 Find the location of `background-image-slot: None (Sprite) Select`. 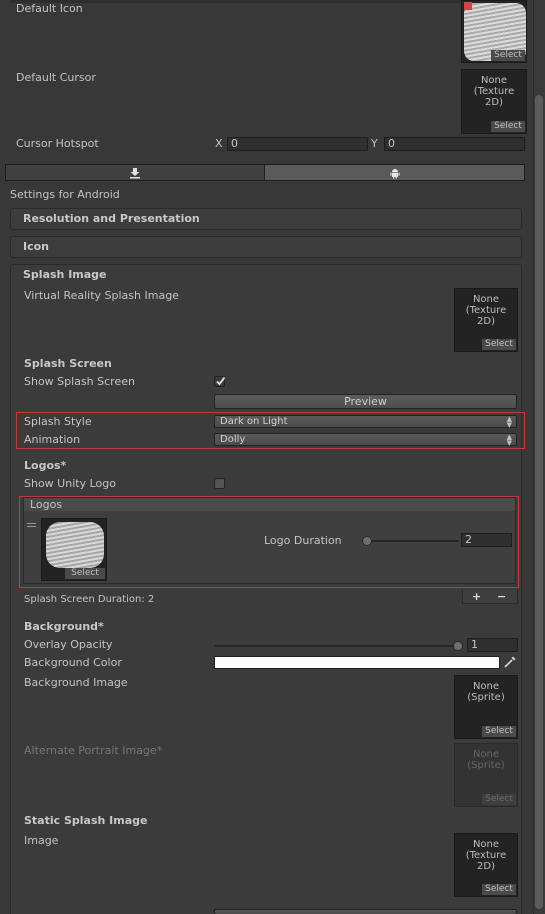

background-image-slot: None (Sprite) Select is located at coordinates (486, 707).